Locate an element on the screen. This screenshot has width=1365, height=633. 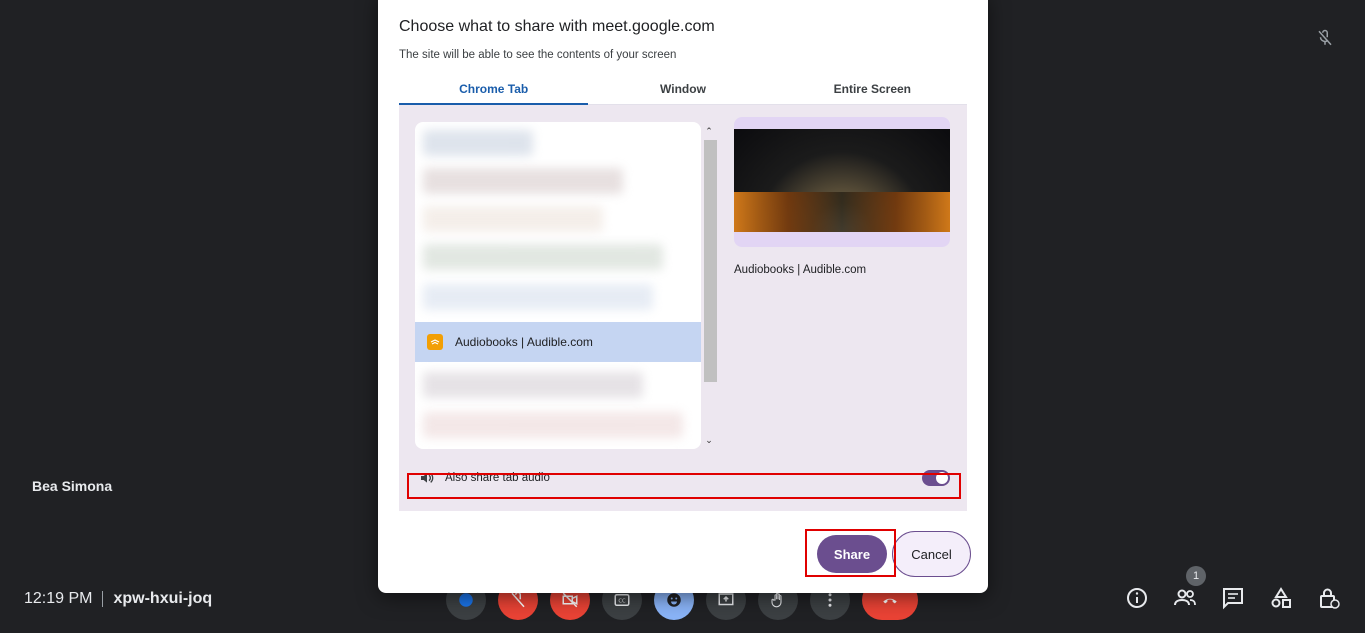
hangup-icon is located at coordinates (890, 601).